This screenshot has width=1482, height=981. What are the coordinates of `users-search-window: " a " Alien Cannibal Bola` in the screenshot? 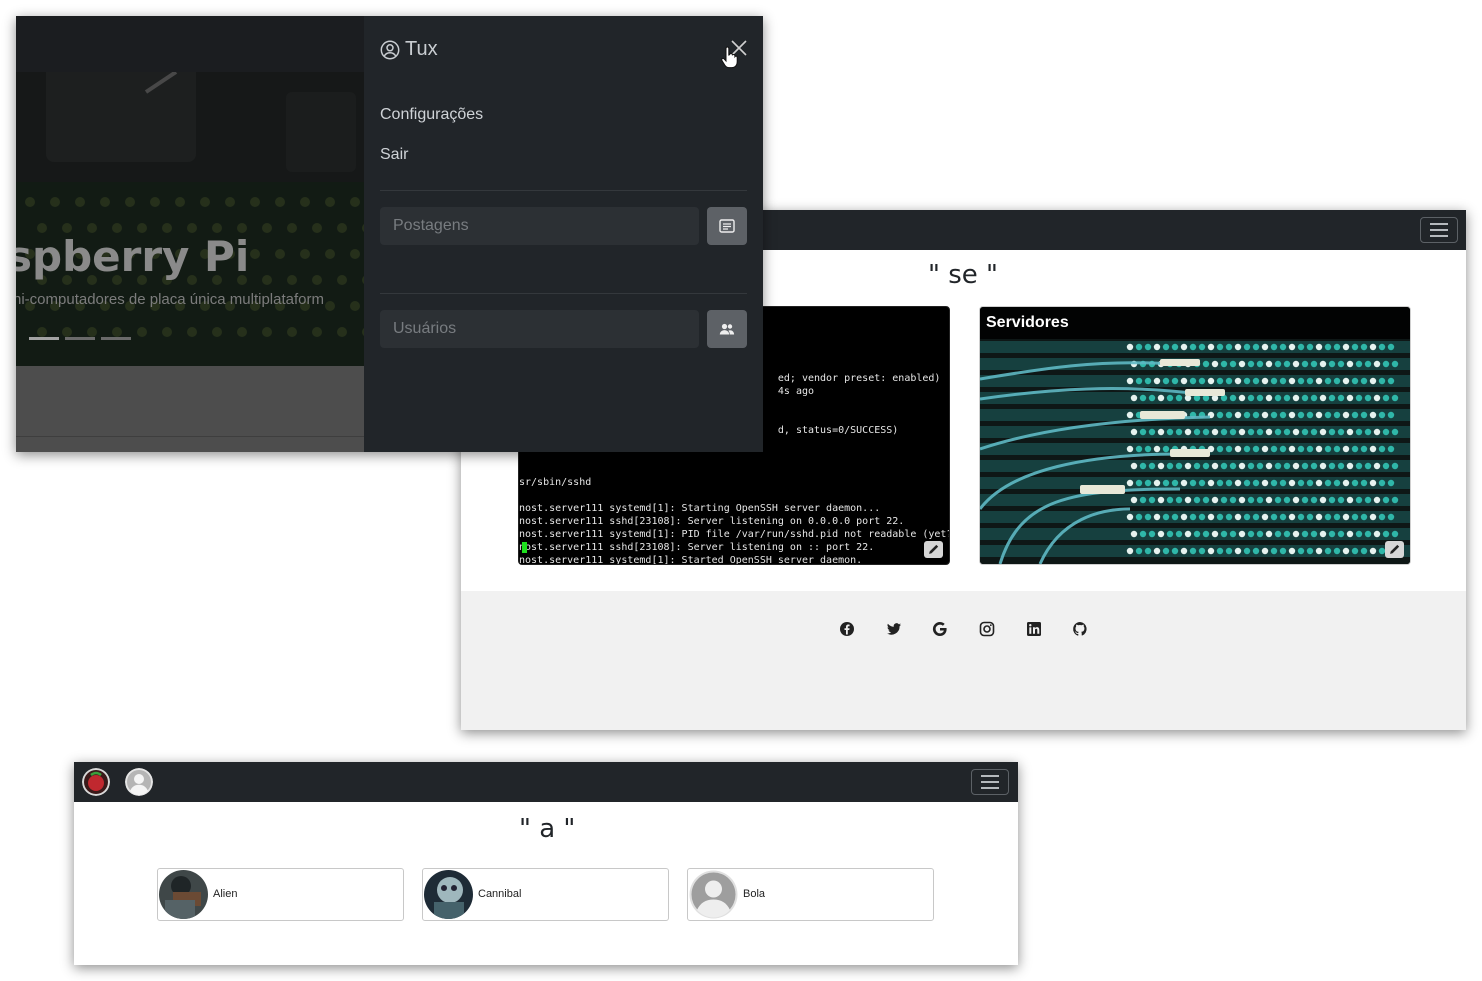 It's located at (546, 863).